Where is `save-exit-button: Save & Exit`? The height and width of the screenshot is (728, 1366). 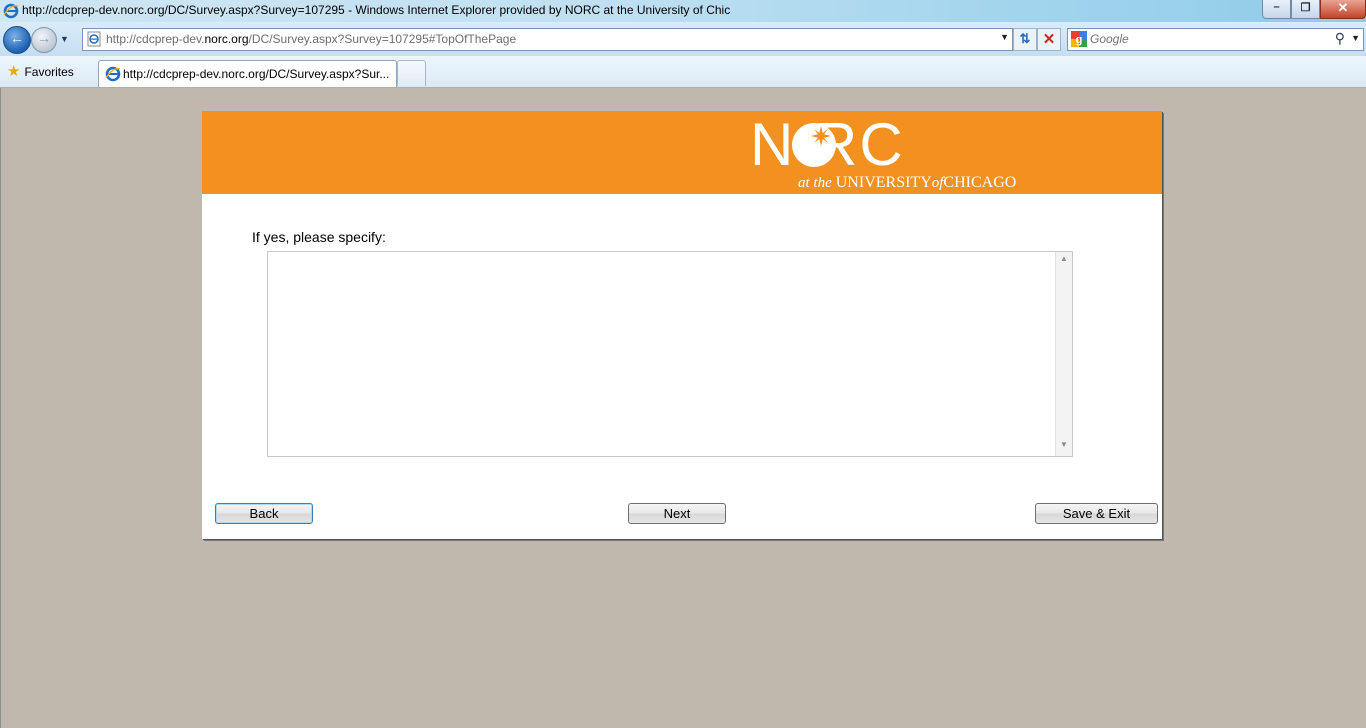 save-exit-button: Save & Exit is located at coordinates (1096, 513).